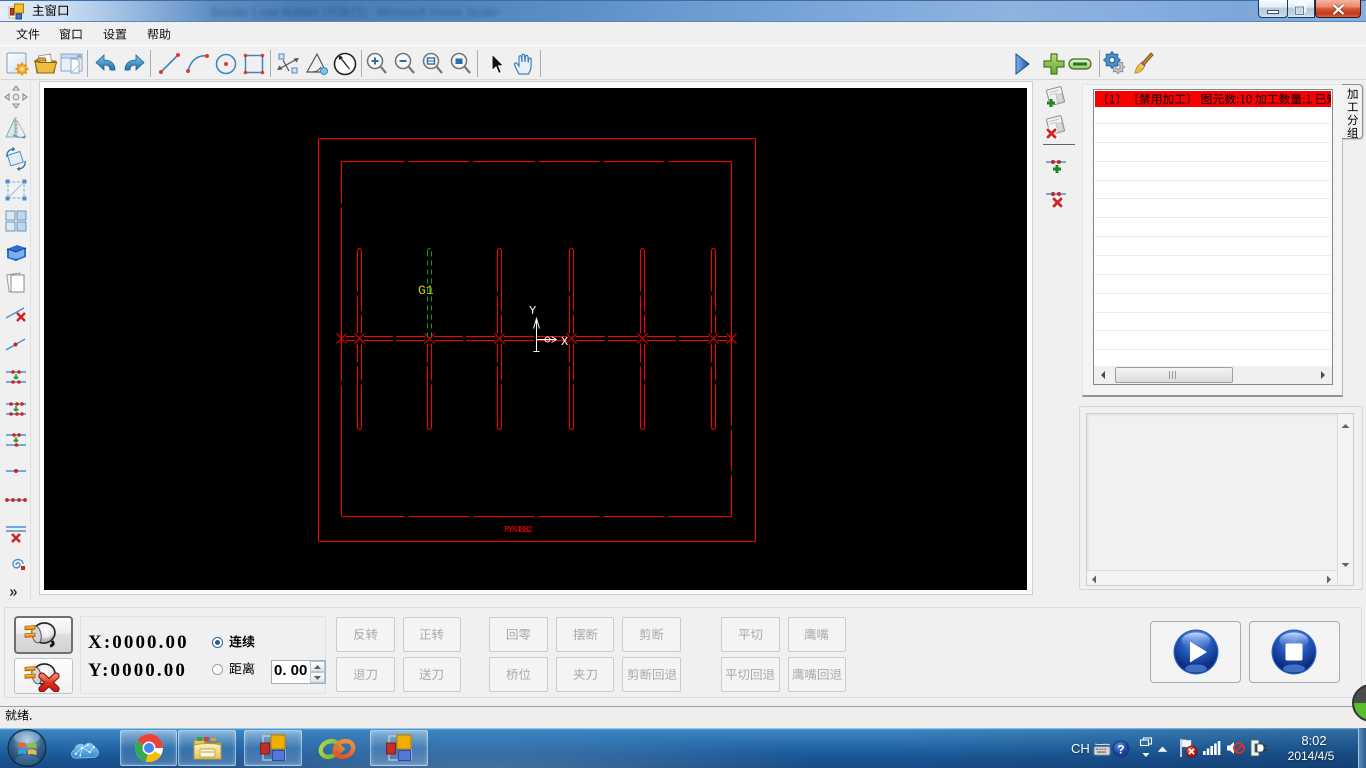 The width and height of the screenshot is (1366, 768). I want to click on svg-text: Y, so click(532, 311).